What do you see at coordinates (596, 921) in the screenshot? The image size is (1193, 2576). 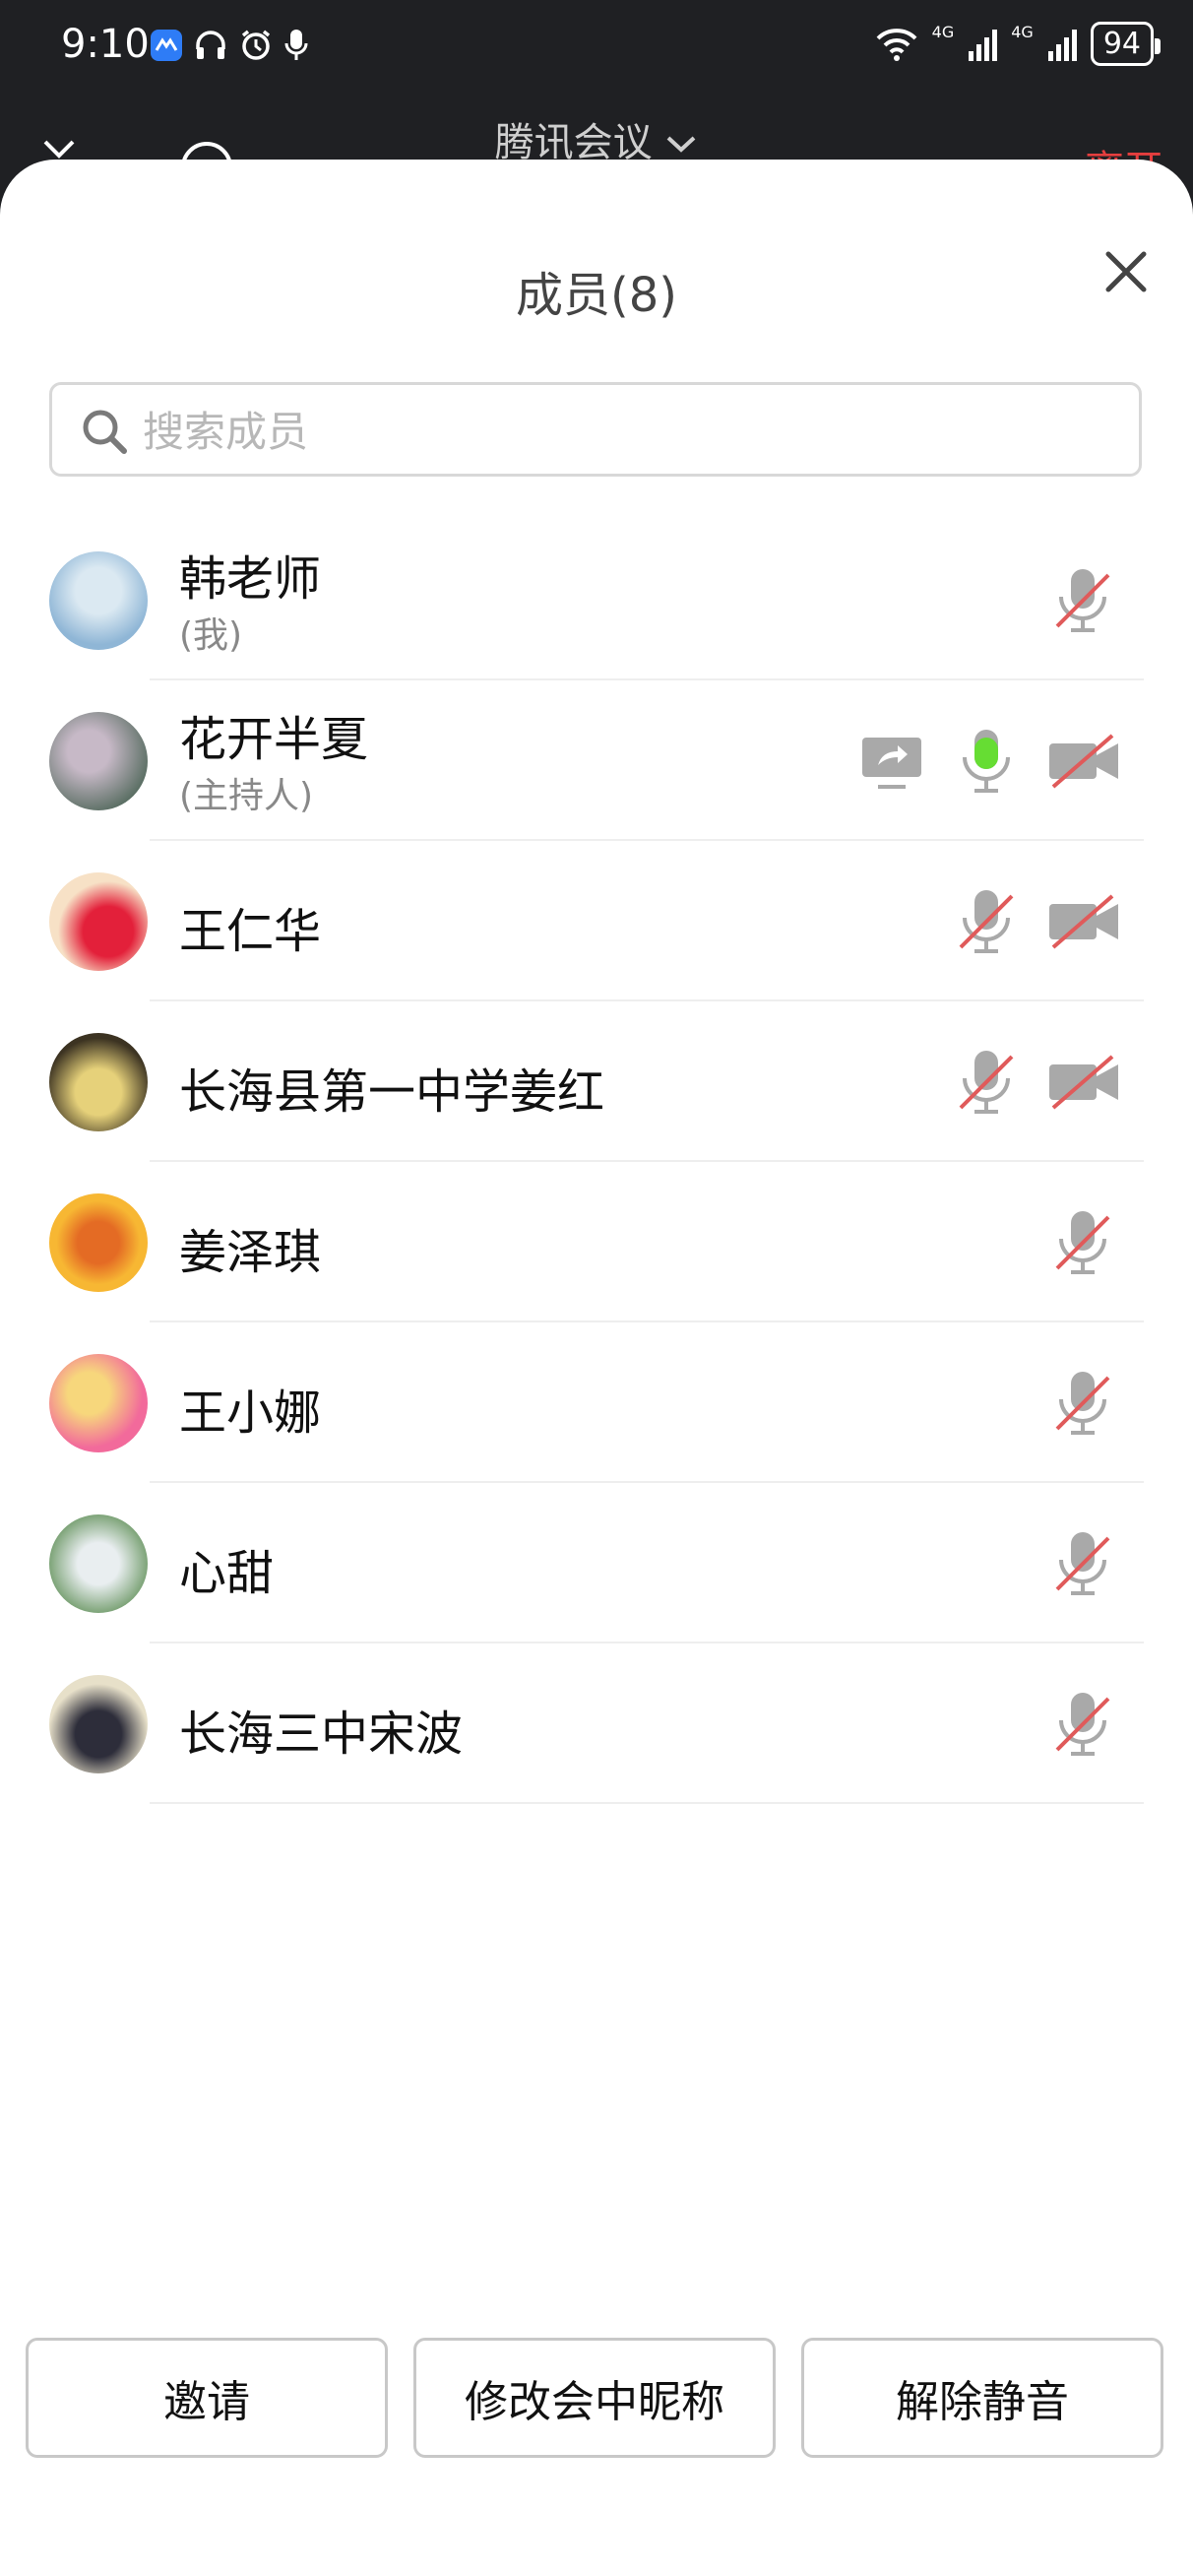 I see `member-row: 王仁华` at bounding box center [596, 921].